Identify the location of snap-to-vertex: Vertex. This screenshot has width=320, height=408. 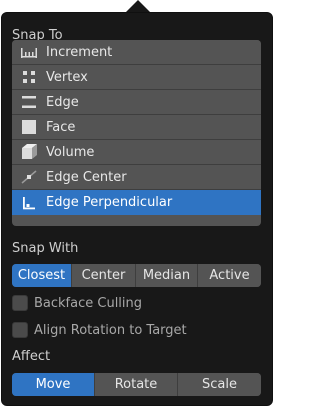
(136, 77).